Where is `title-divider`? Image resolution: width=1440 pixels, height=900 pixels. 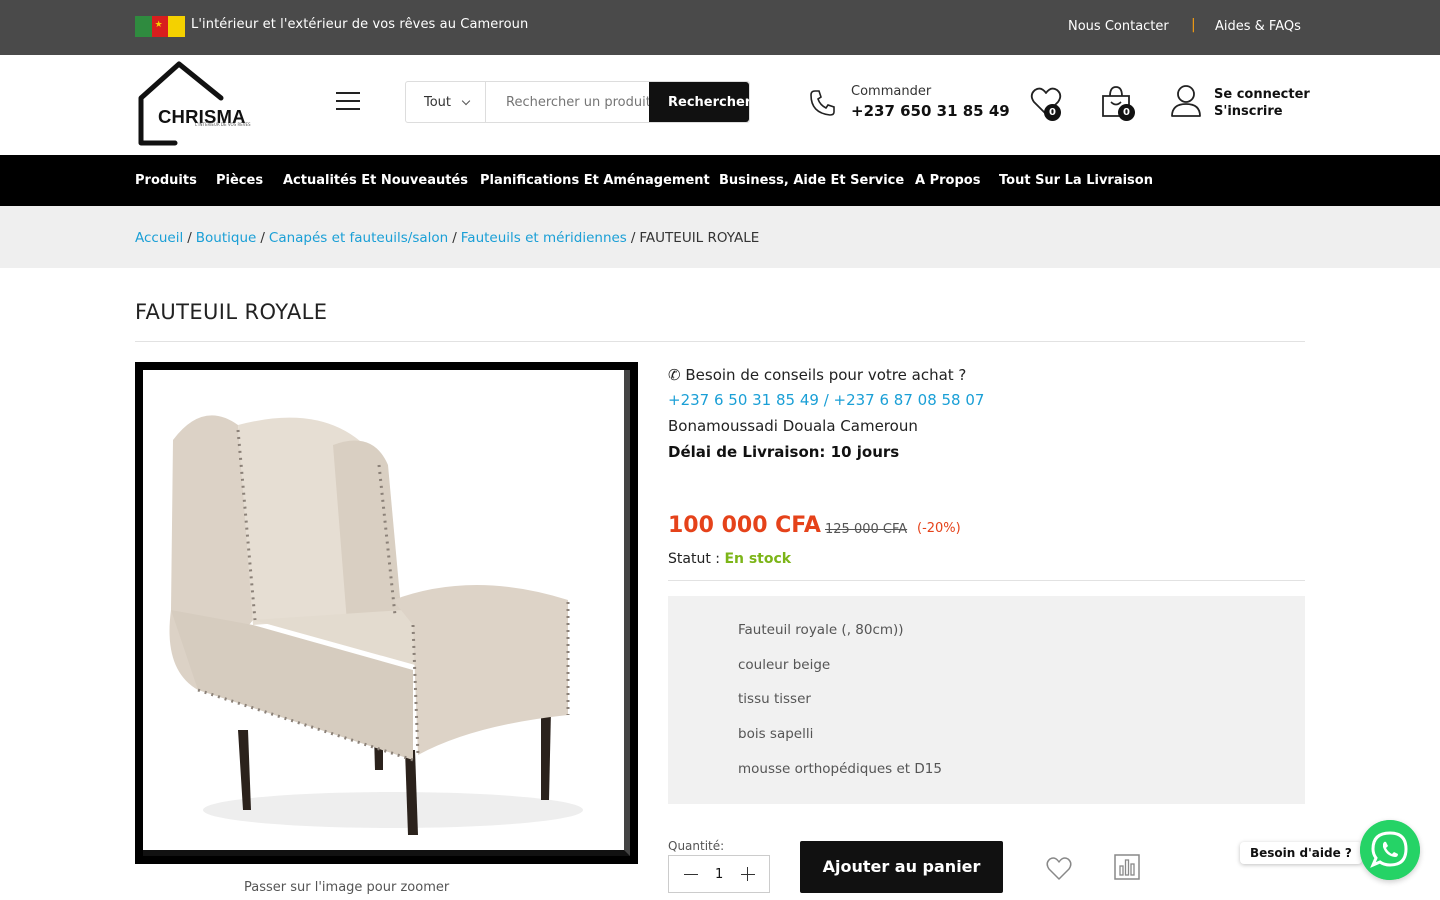 title-divider is located at coordinates (720, 341).